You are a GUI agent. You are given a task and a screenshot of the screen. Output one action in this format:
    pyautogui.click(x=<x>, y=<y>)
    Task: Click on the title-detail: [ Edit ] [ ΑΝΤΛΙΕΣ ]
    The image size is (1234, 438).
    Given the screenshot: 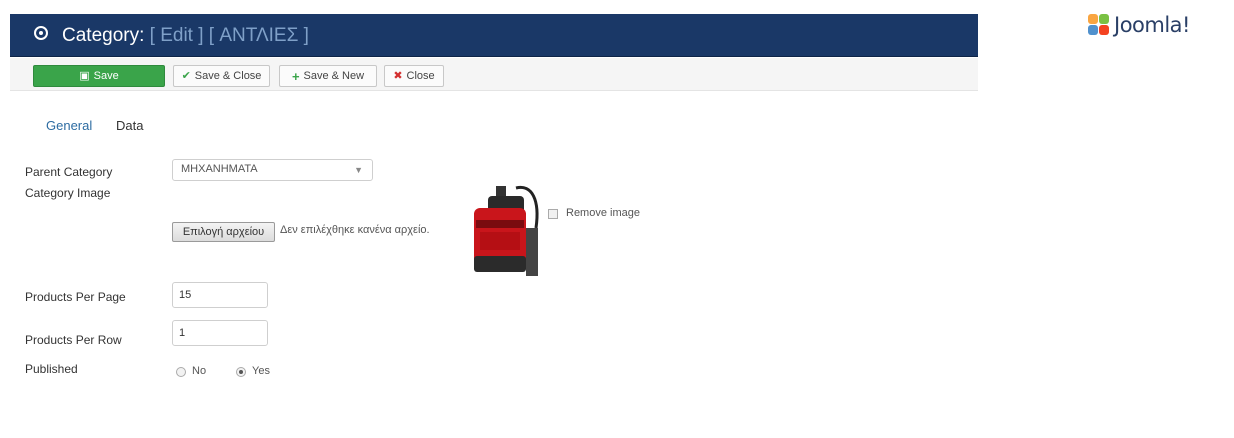 What is the action you would take?
    pyautogui.click(x=229, y=35)
    